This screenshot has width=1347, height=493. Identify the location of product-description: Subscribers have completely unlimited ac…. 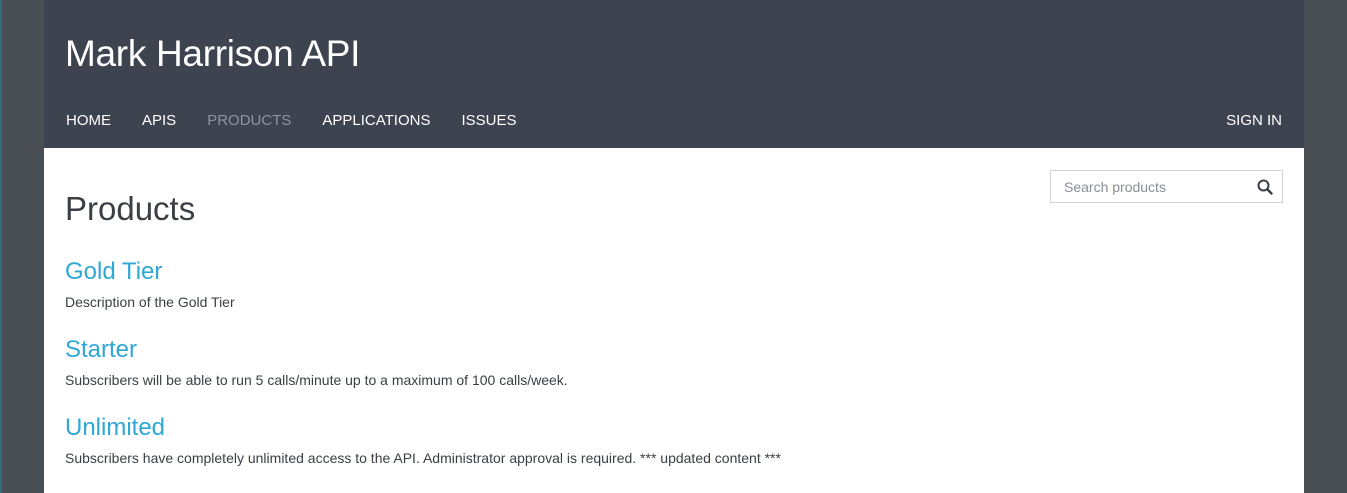
(423, 458).